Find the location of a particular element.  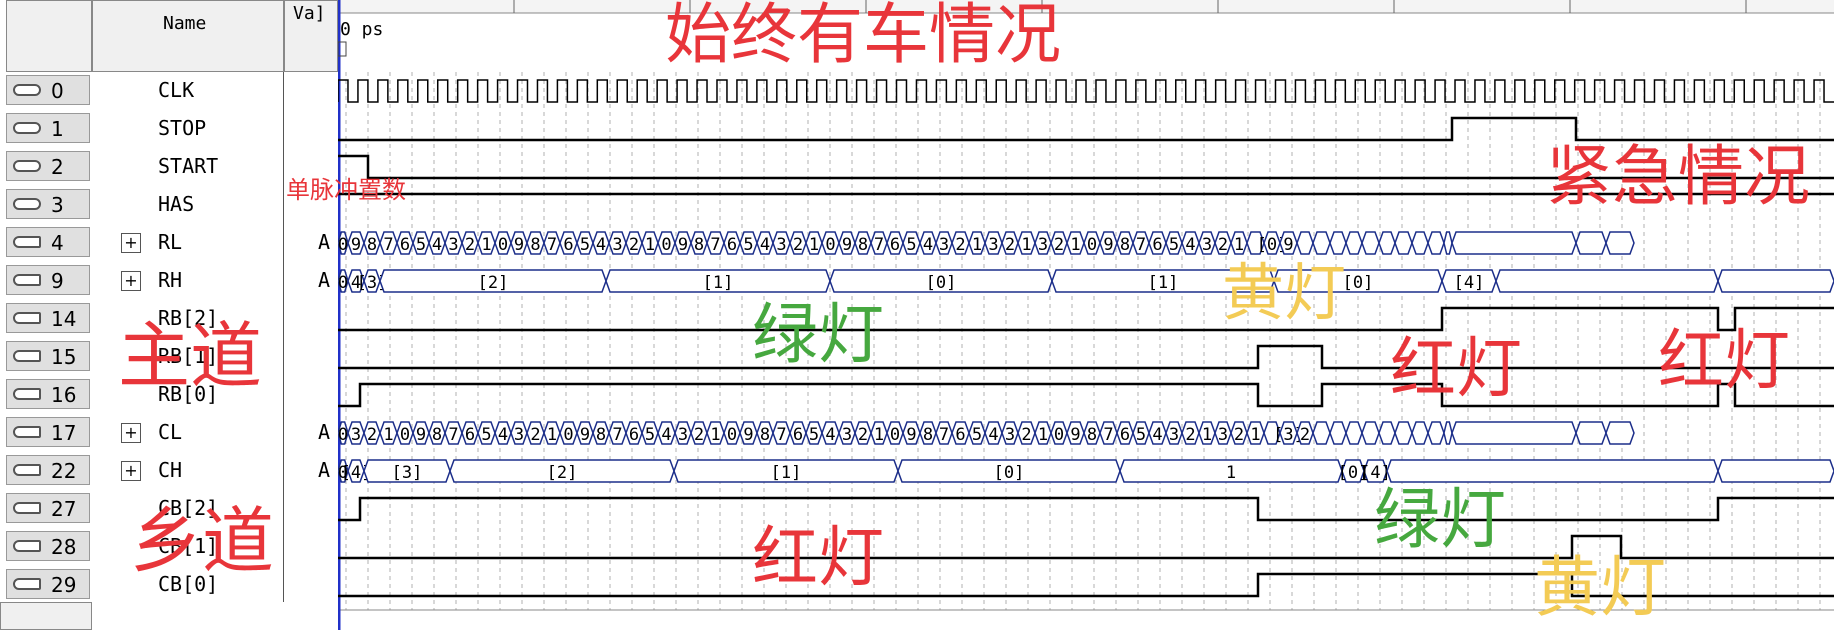

signal-index: 14 is located at coordinates (64, 319).